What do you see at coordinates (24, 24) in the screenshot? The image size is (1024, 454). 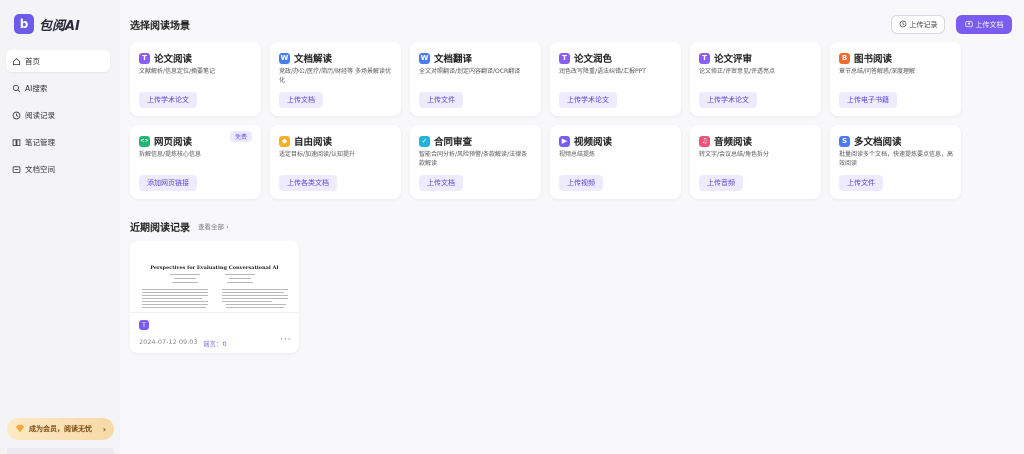 I see `logo-icon: b` at bounding box center [24, 24].